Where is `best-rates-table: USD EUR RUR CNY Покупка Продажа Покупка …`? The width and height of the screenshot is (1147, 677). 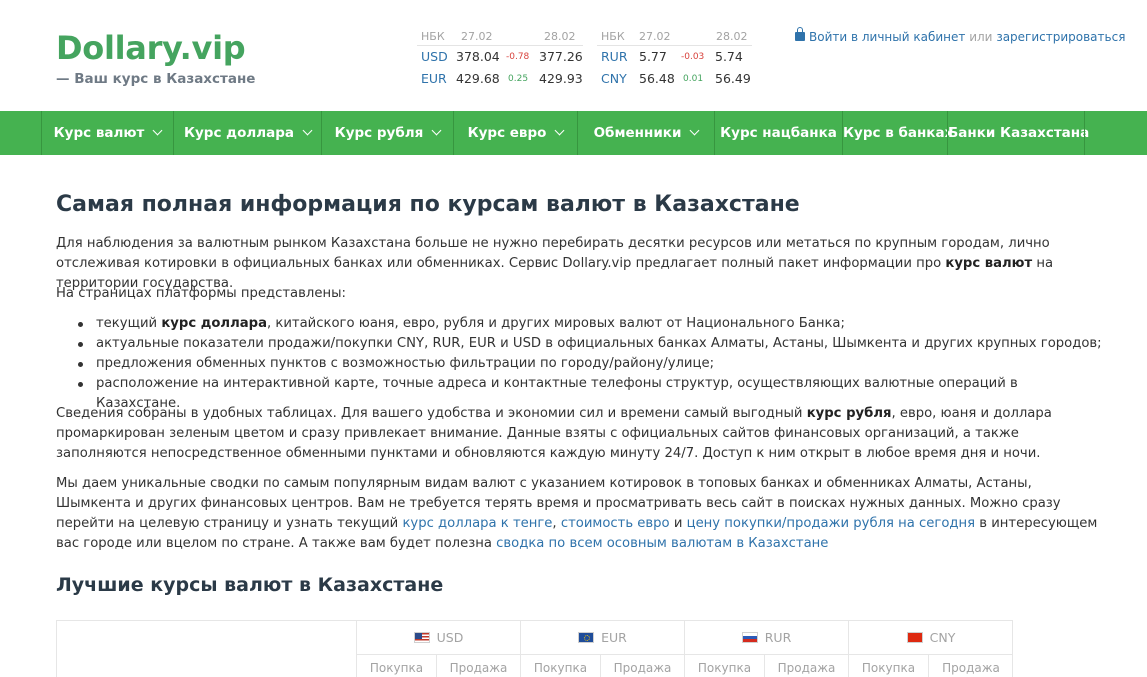
best-rates-table: USD EUR RUR CNY Покупка Продажа Покупка … is located at coordinates (534, 648).